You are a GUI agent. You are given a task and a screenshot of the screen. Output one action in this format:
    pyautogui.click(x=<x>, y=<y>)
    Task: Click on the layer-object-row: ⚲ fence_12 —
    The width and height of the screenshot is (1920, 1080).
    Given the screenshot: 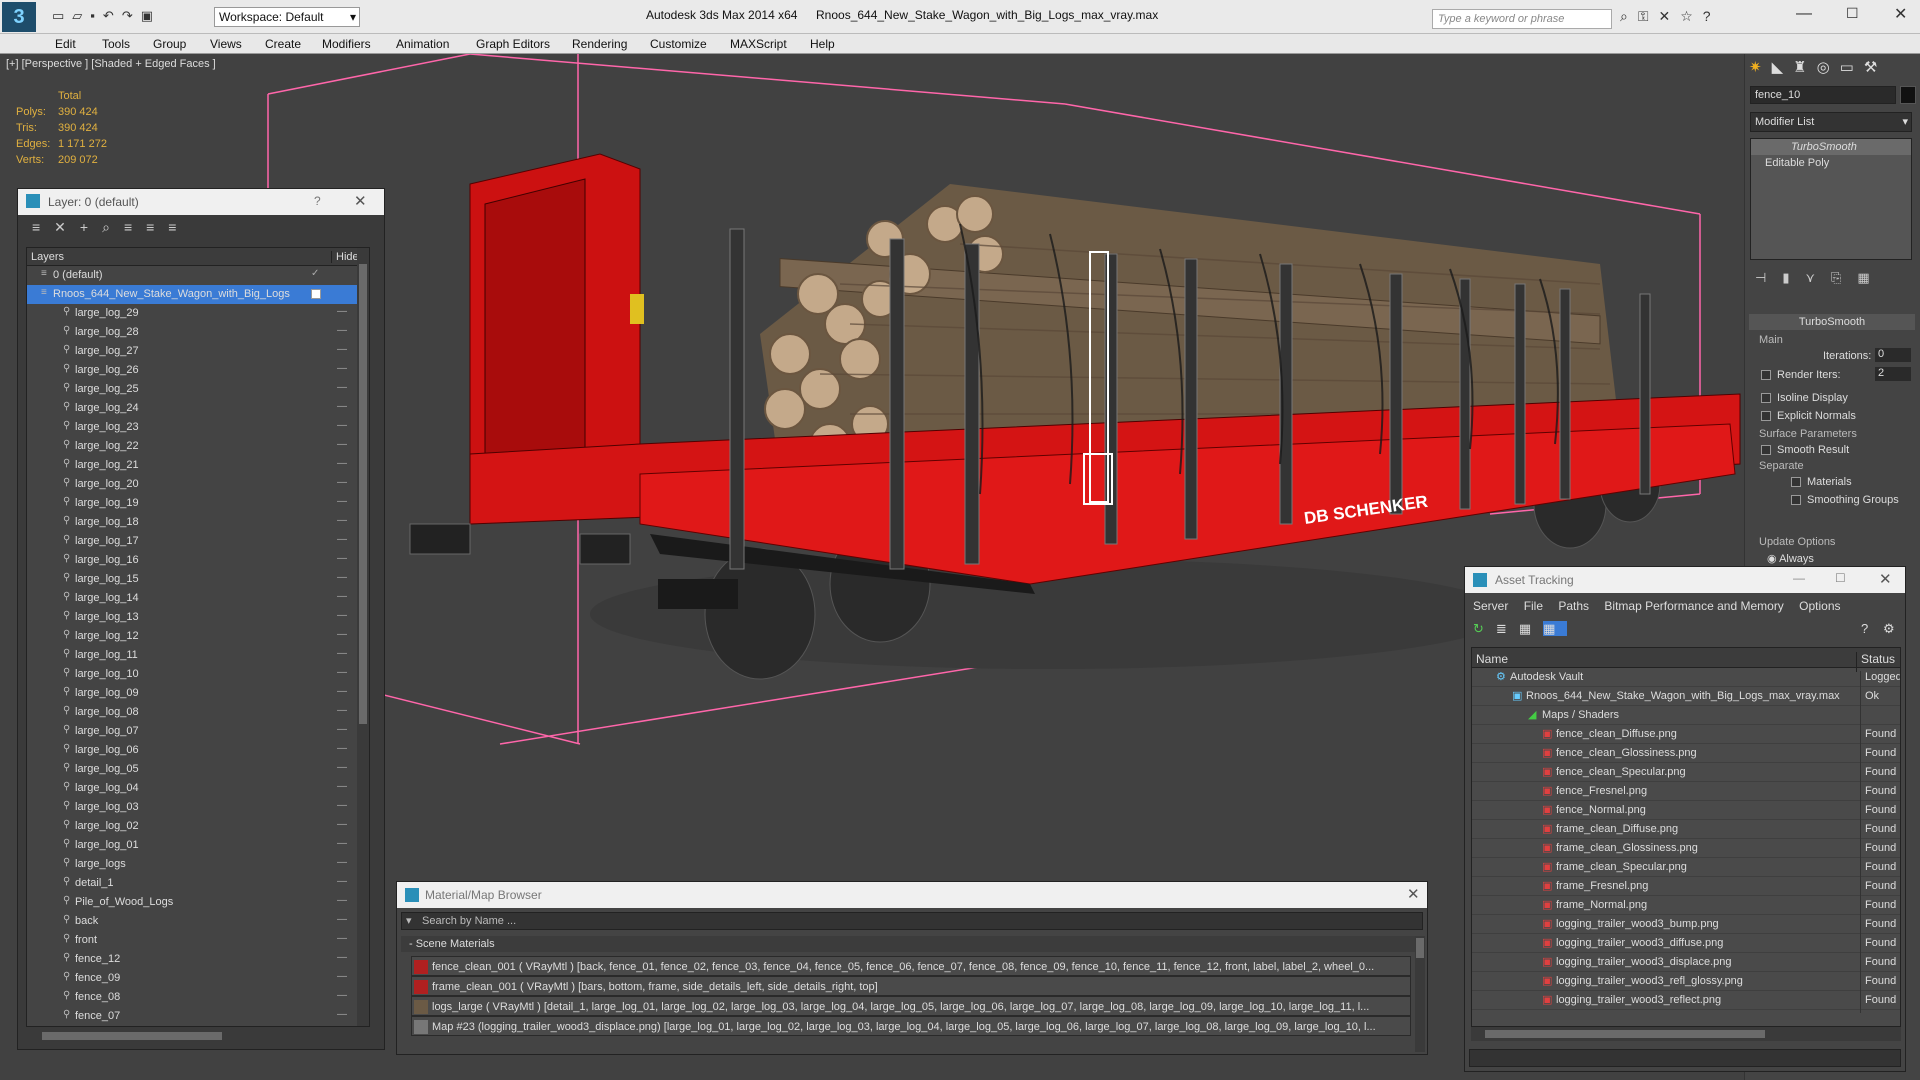 What is the action you would take?
    pyautogui.click(x=198, y=959)
    